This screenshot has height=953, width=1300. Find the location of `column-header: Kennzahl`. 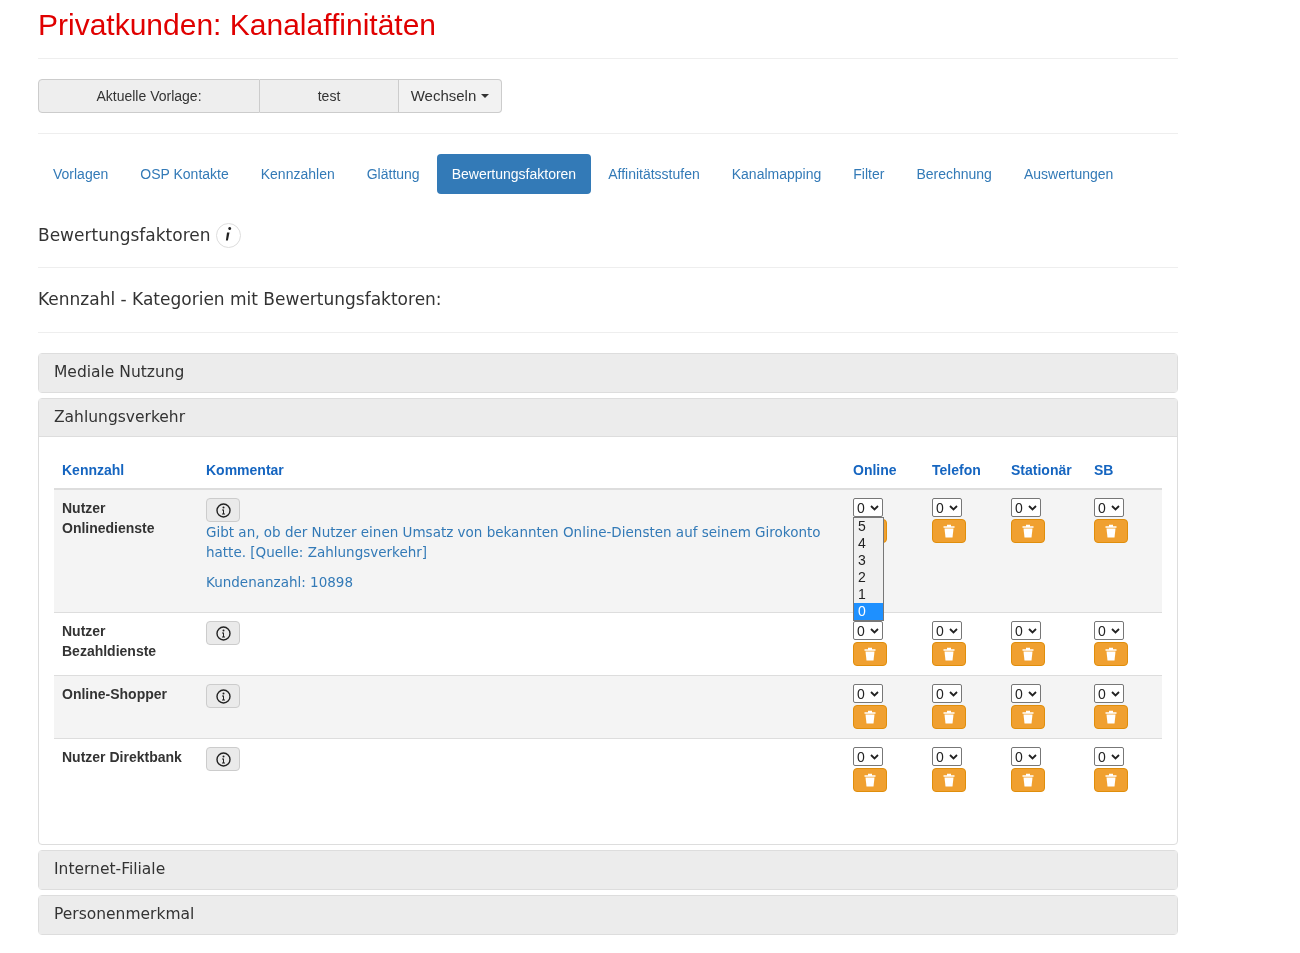

column-header: Kennzahl is located at coordinates (93, 469).